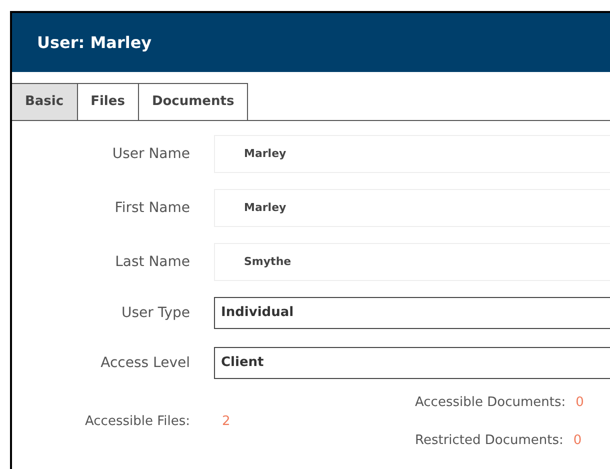  I want to click on field-label: User Name, so click(150, 154).